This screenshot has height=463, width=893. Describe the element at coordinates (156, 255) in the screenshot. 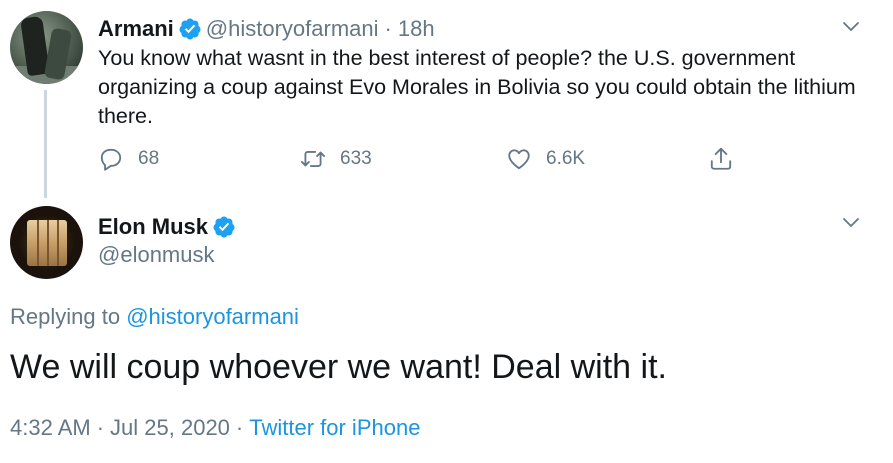

I see `main-handle: @elonmusk` at that location.